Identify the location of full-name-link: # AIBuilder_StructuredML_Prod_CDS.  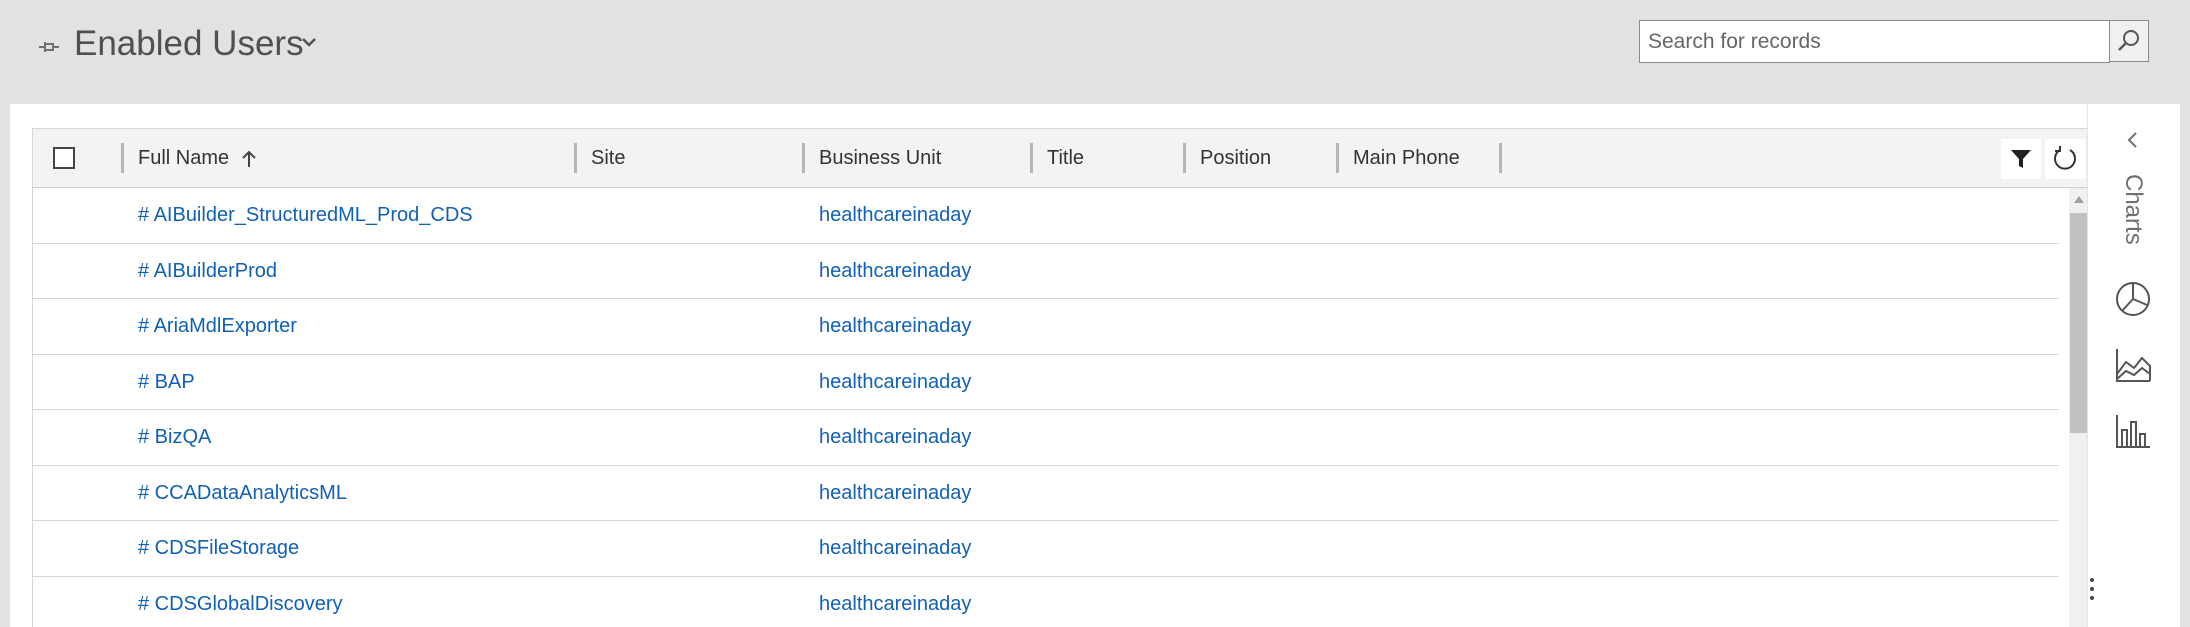
(305, 215).